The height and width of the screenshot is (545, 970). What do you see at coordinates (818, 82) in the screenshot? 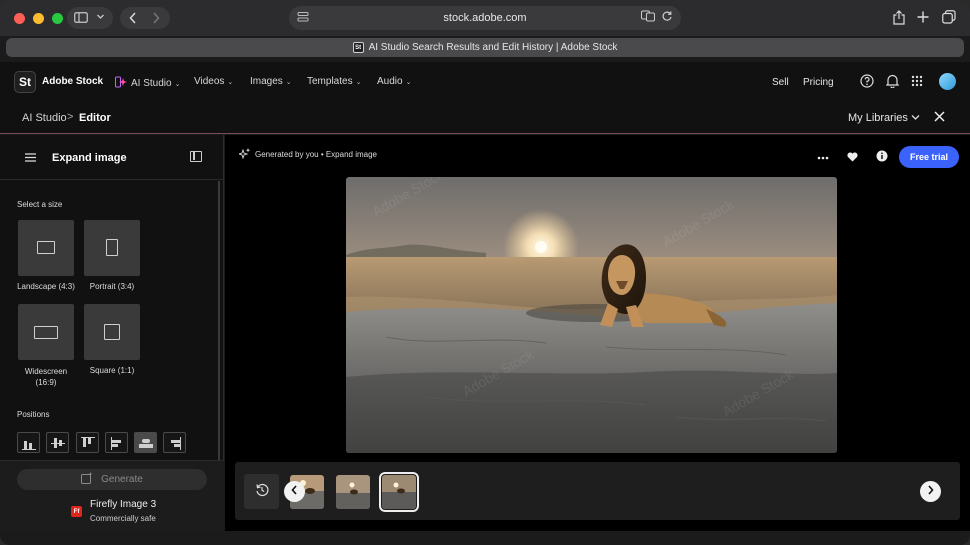
I see `pricing-link: Pricing` at bounding box center [818, 82].